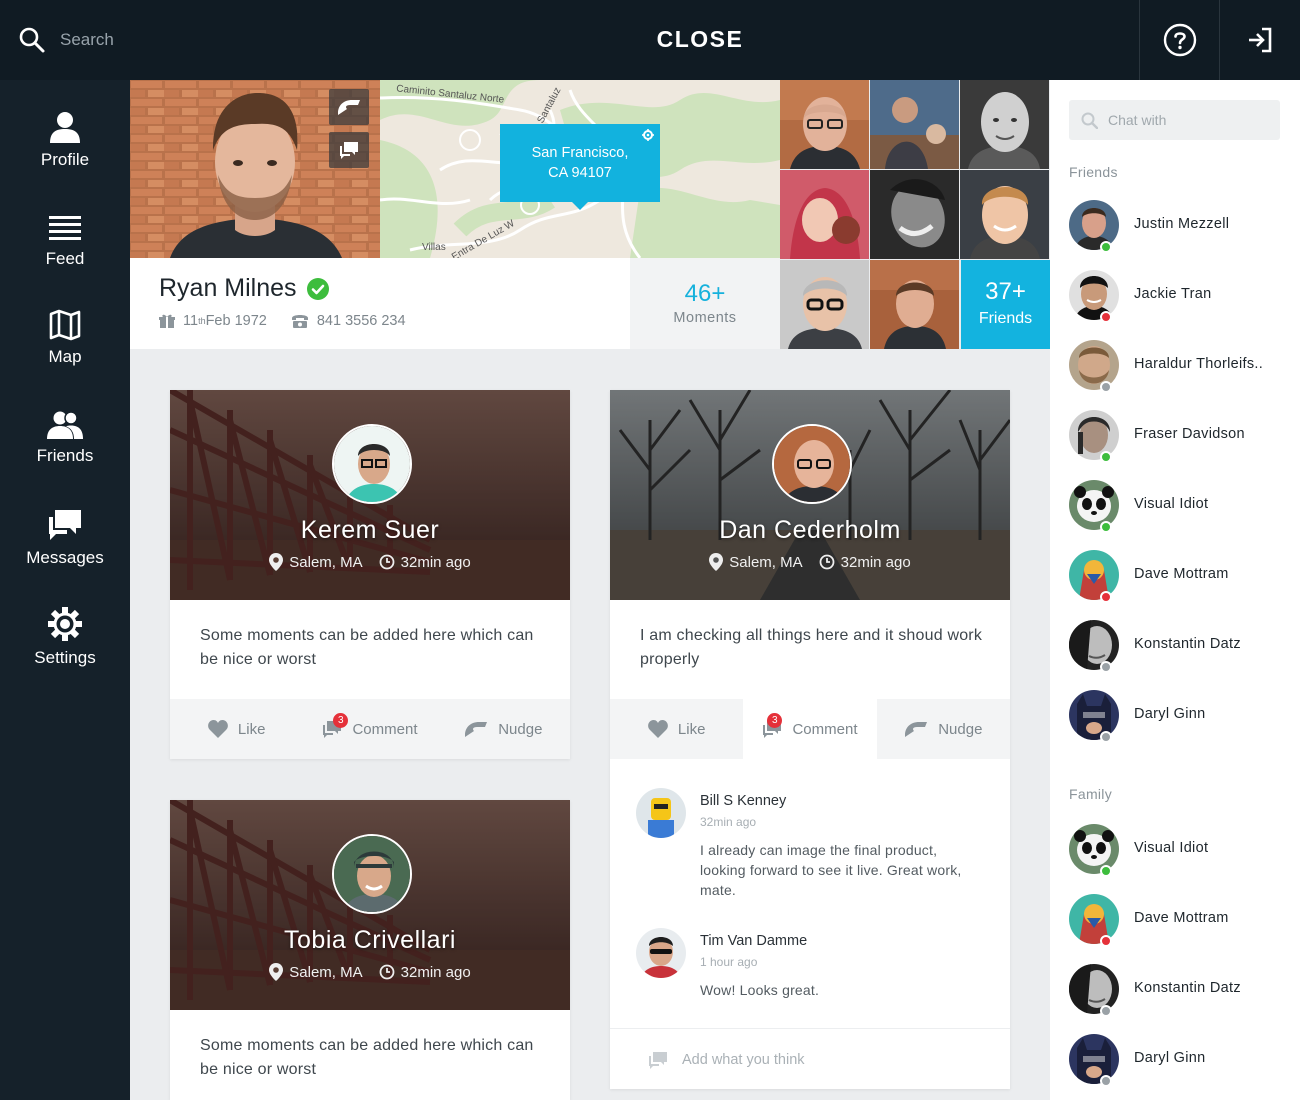 The height and width of the screenshot is (1100, 1300). What do you see at coordinates (244, 288) in the screenshot?
I see `profile-name-row: Ryan Milnes` at bounding box center [244, 288].